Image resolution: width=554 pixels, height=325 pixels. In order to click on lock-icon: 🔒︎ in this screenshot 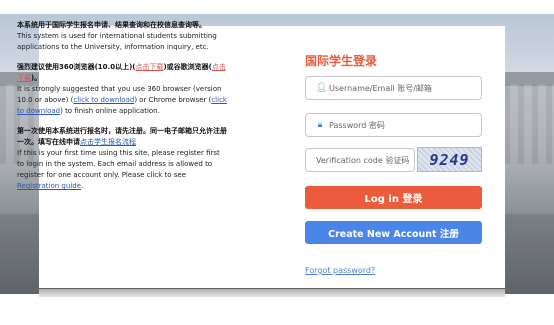, I will do `click(320, 125)`.